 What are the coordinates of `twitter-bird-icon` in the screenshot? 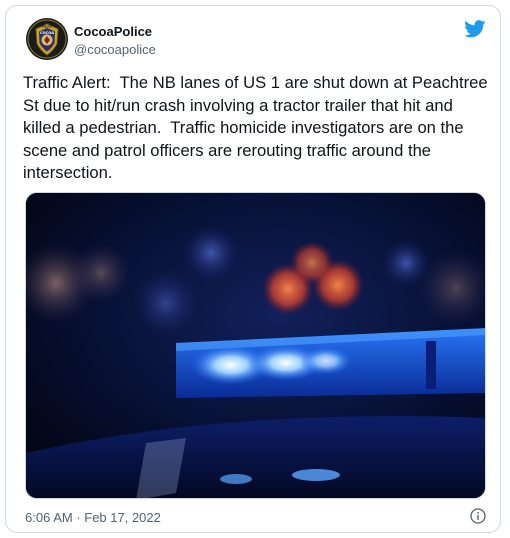 It's located at (475, 29).